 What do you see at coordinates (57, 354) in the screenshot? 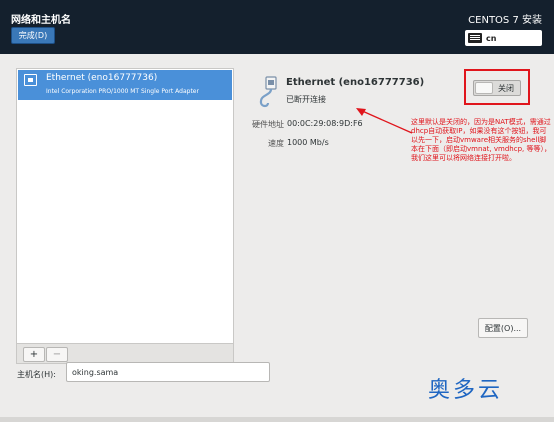
I see `remove-device-button: −` at bounding box center [57, 354].